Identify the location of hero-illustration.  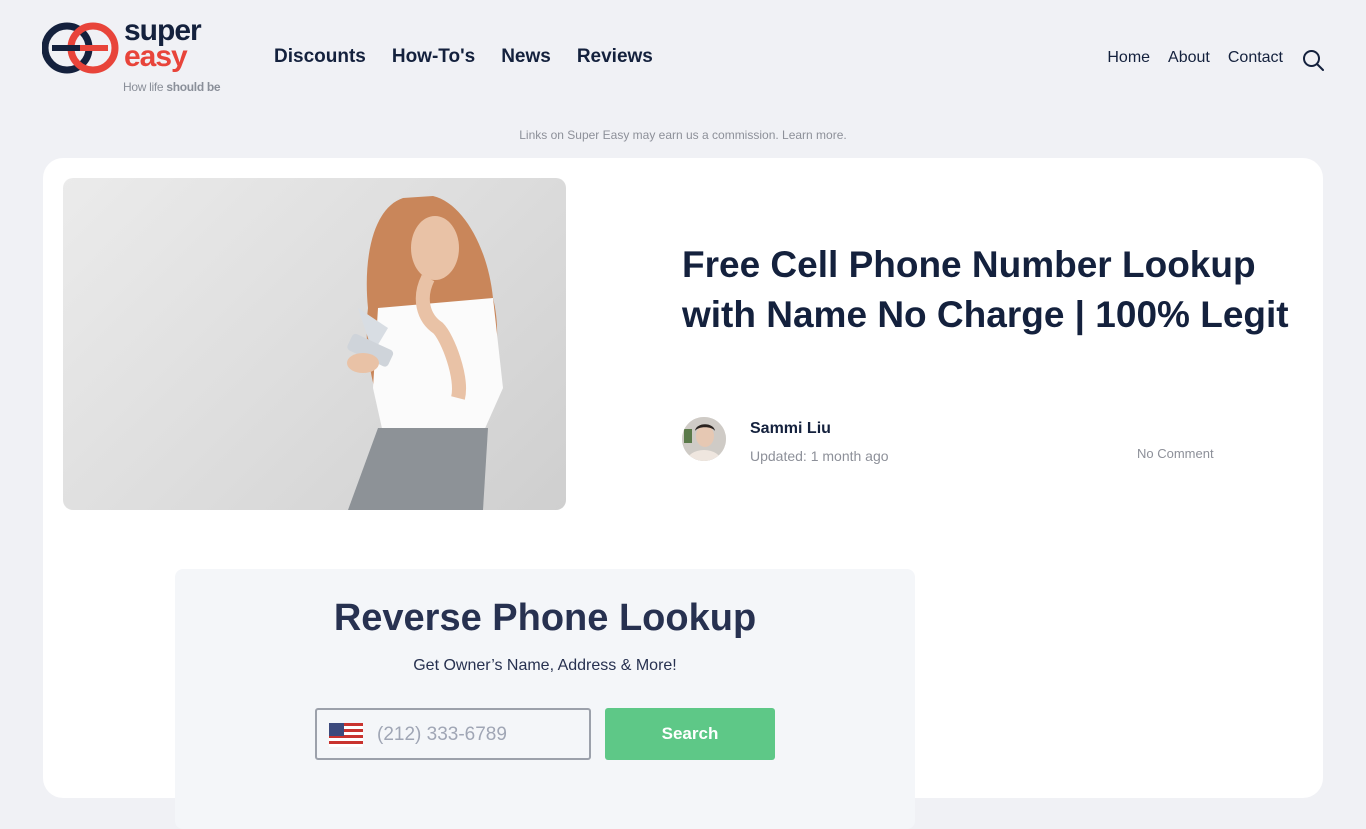
(425, 353).